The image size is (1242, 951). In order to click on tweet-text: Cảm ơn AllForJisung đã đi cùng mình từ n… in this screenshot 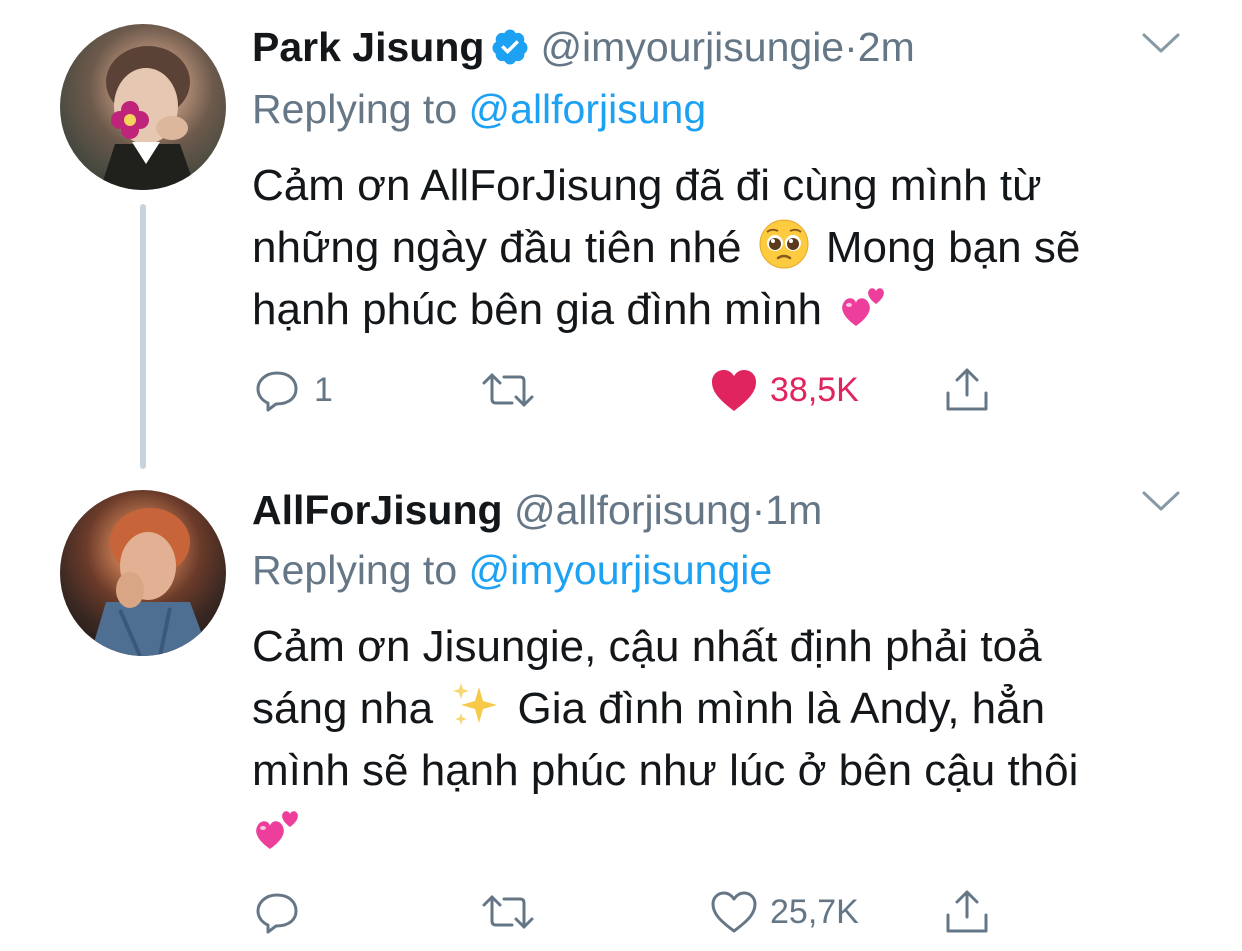, I will do `click(722, 248)`.